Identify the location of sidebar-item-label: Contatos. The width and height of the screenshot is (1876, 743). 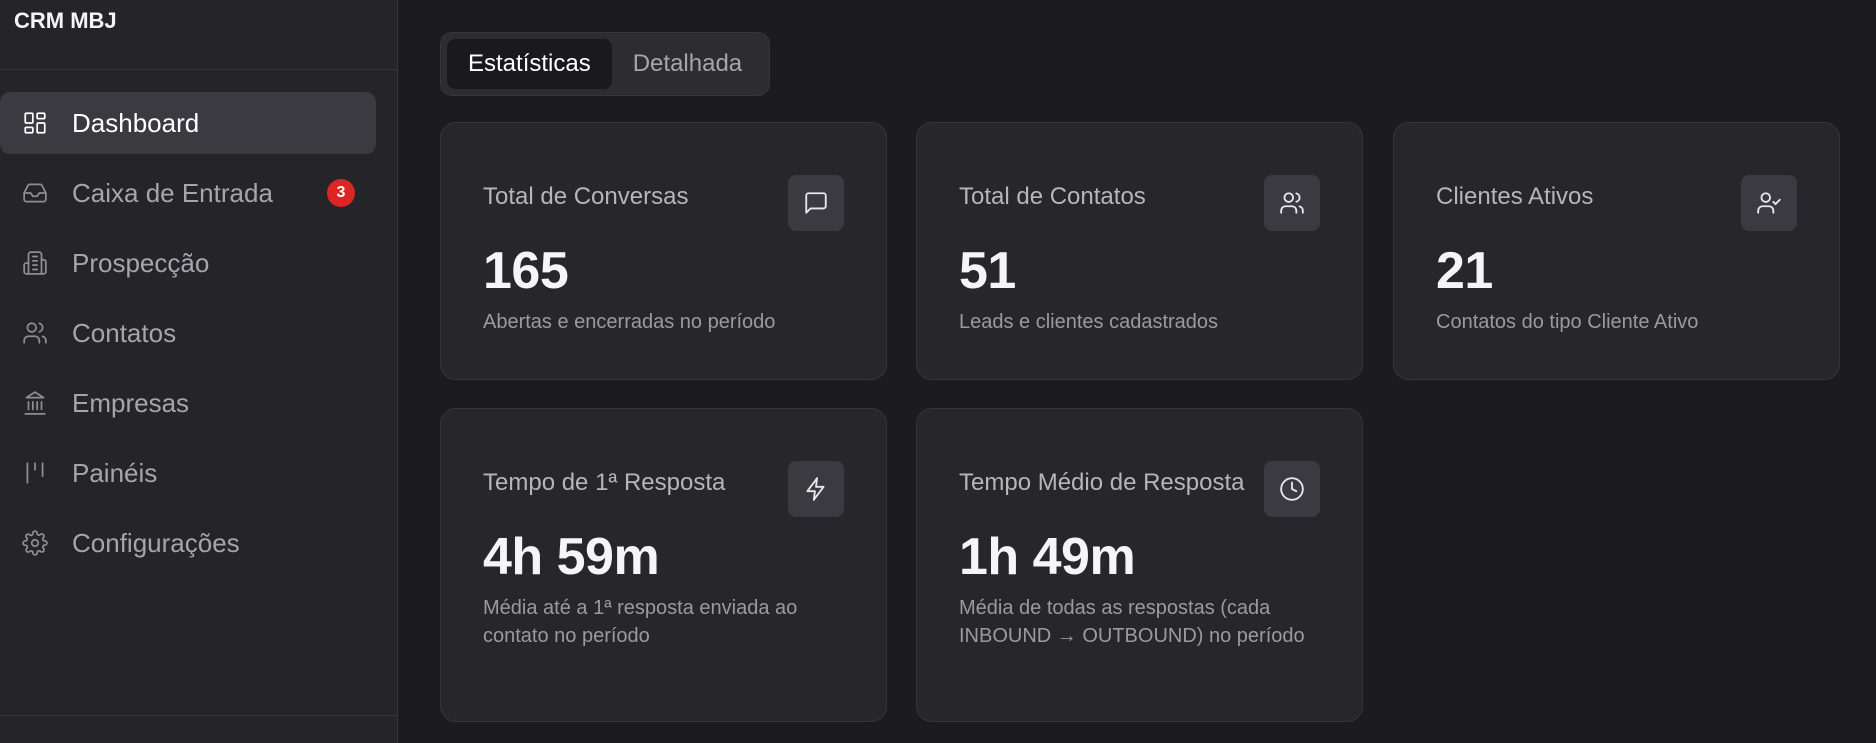
(124, 332).